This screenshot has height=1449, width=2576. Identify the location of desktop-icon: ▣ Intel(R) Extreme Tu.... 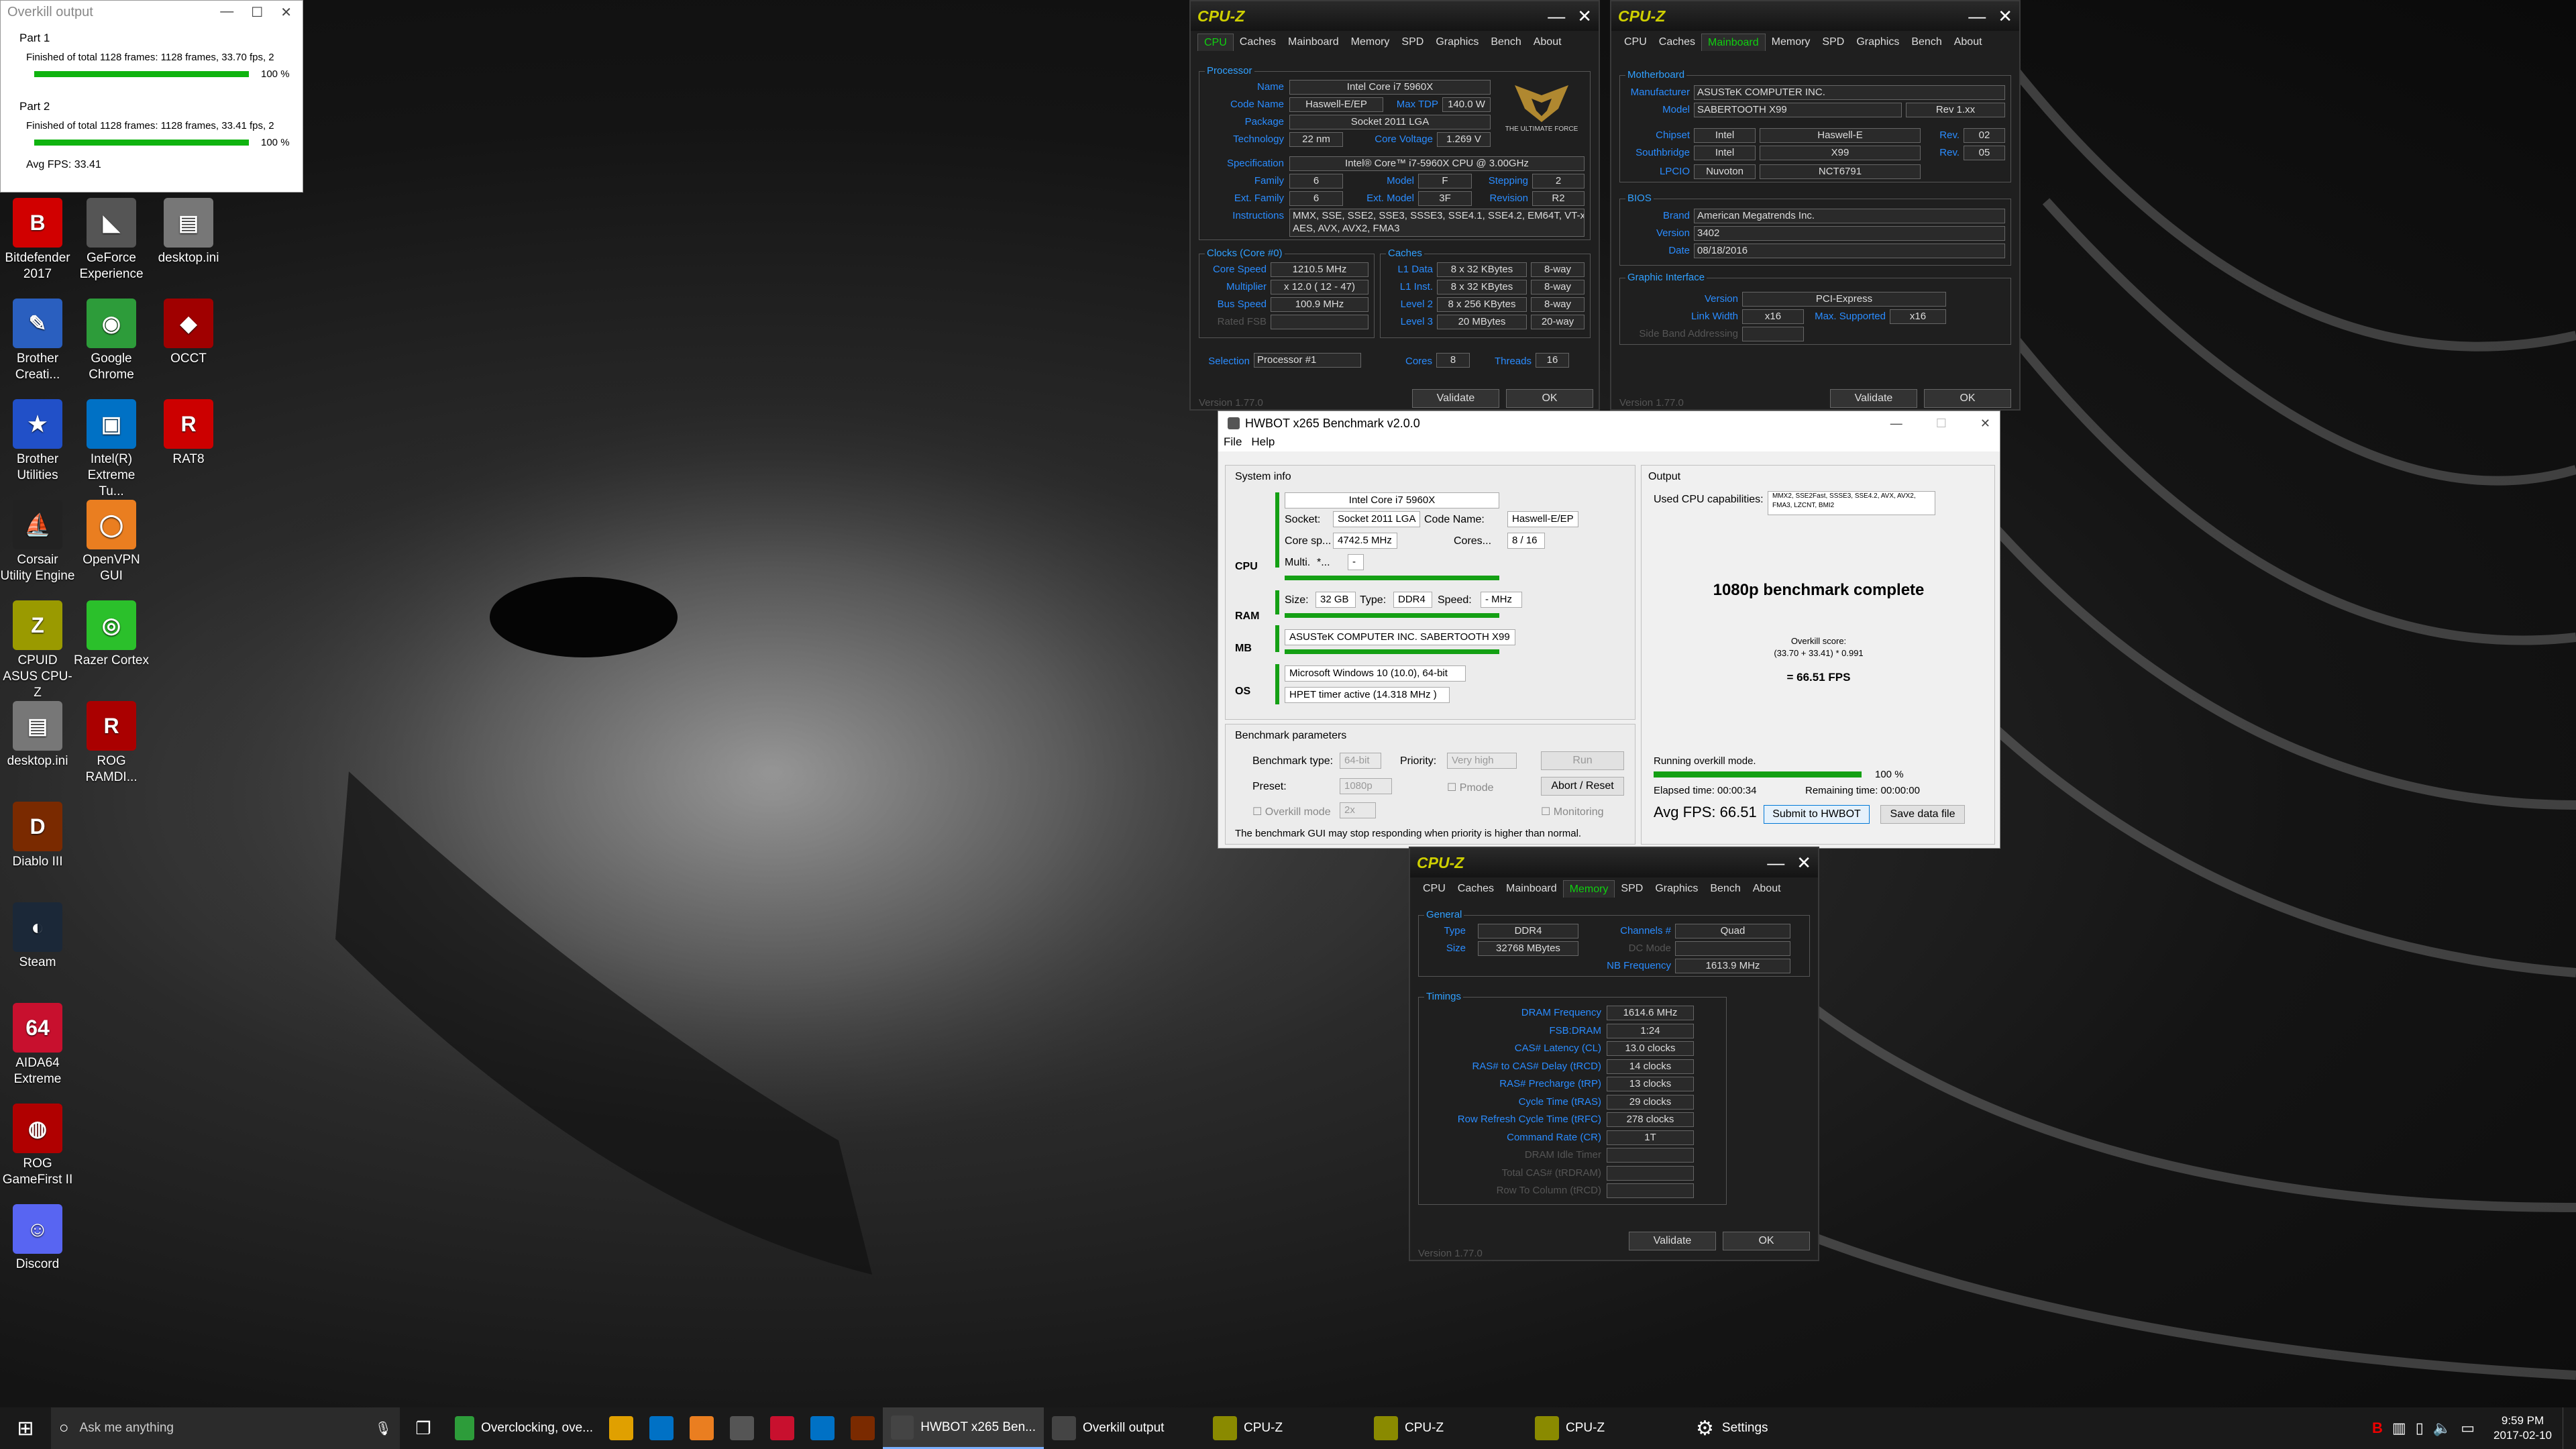
(111, 449).